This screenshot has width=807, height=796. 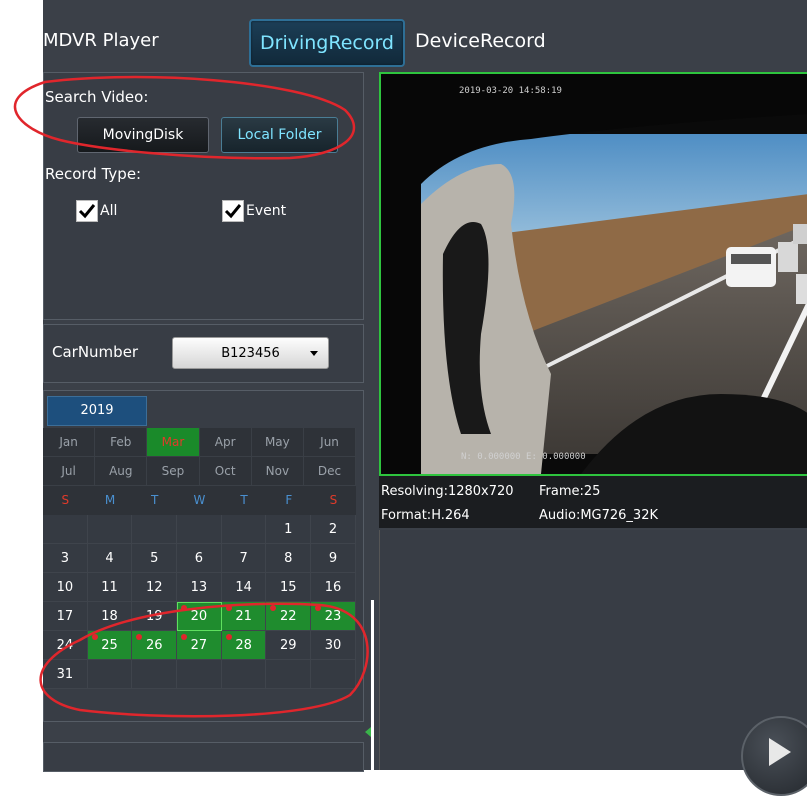 I want to click on year-selector: 2019, so click(x=97, y=411).